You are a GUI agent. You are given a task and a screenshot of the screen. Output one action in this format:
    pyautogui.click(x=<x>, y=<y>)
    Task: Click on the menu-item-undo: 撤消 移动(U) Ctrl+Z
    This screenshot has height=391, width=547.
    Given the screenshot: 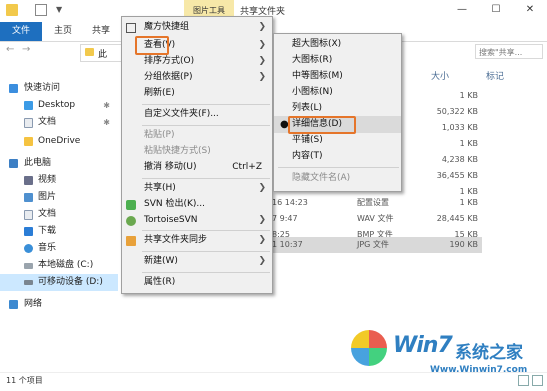 What is the action you would take?
    pyautogui.click(x=197, y=167)
    